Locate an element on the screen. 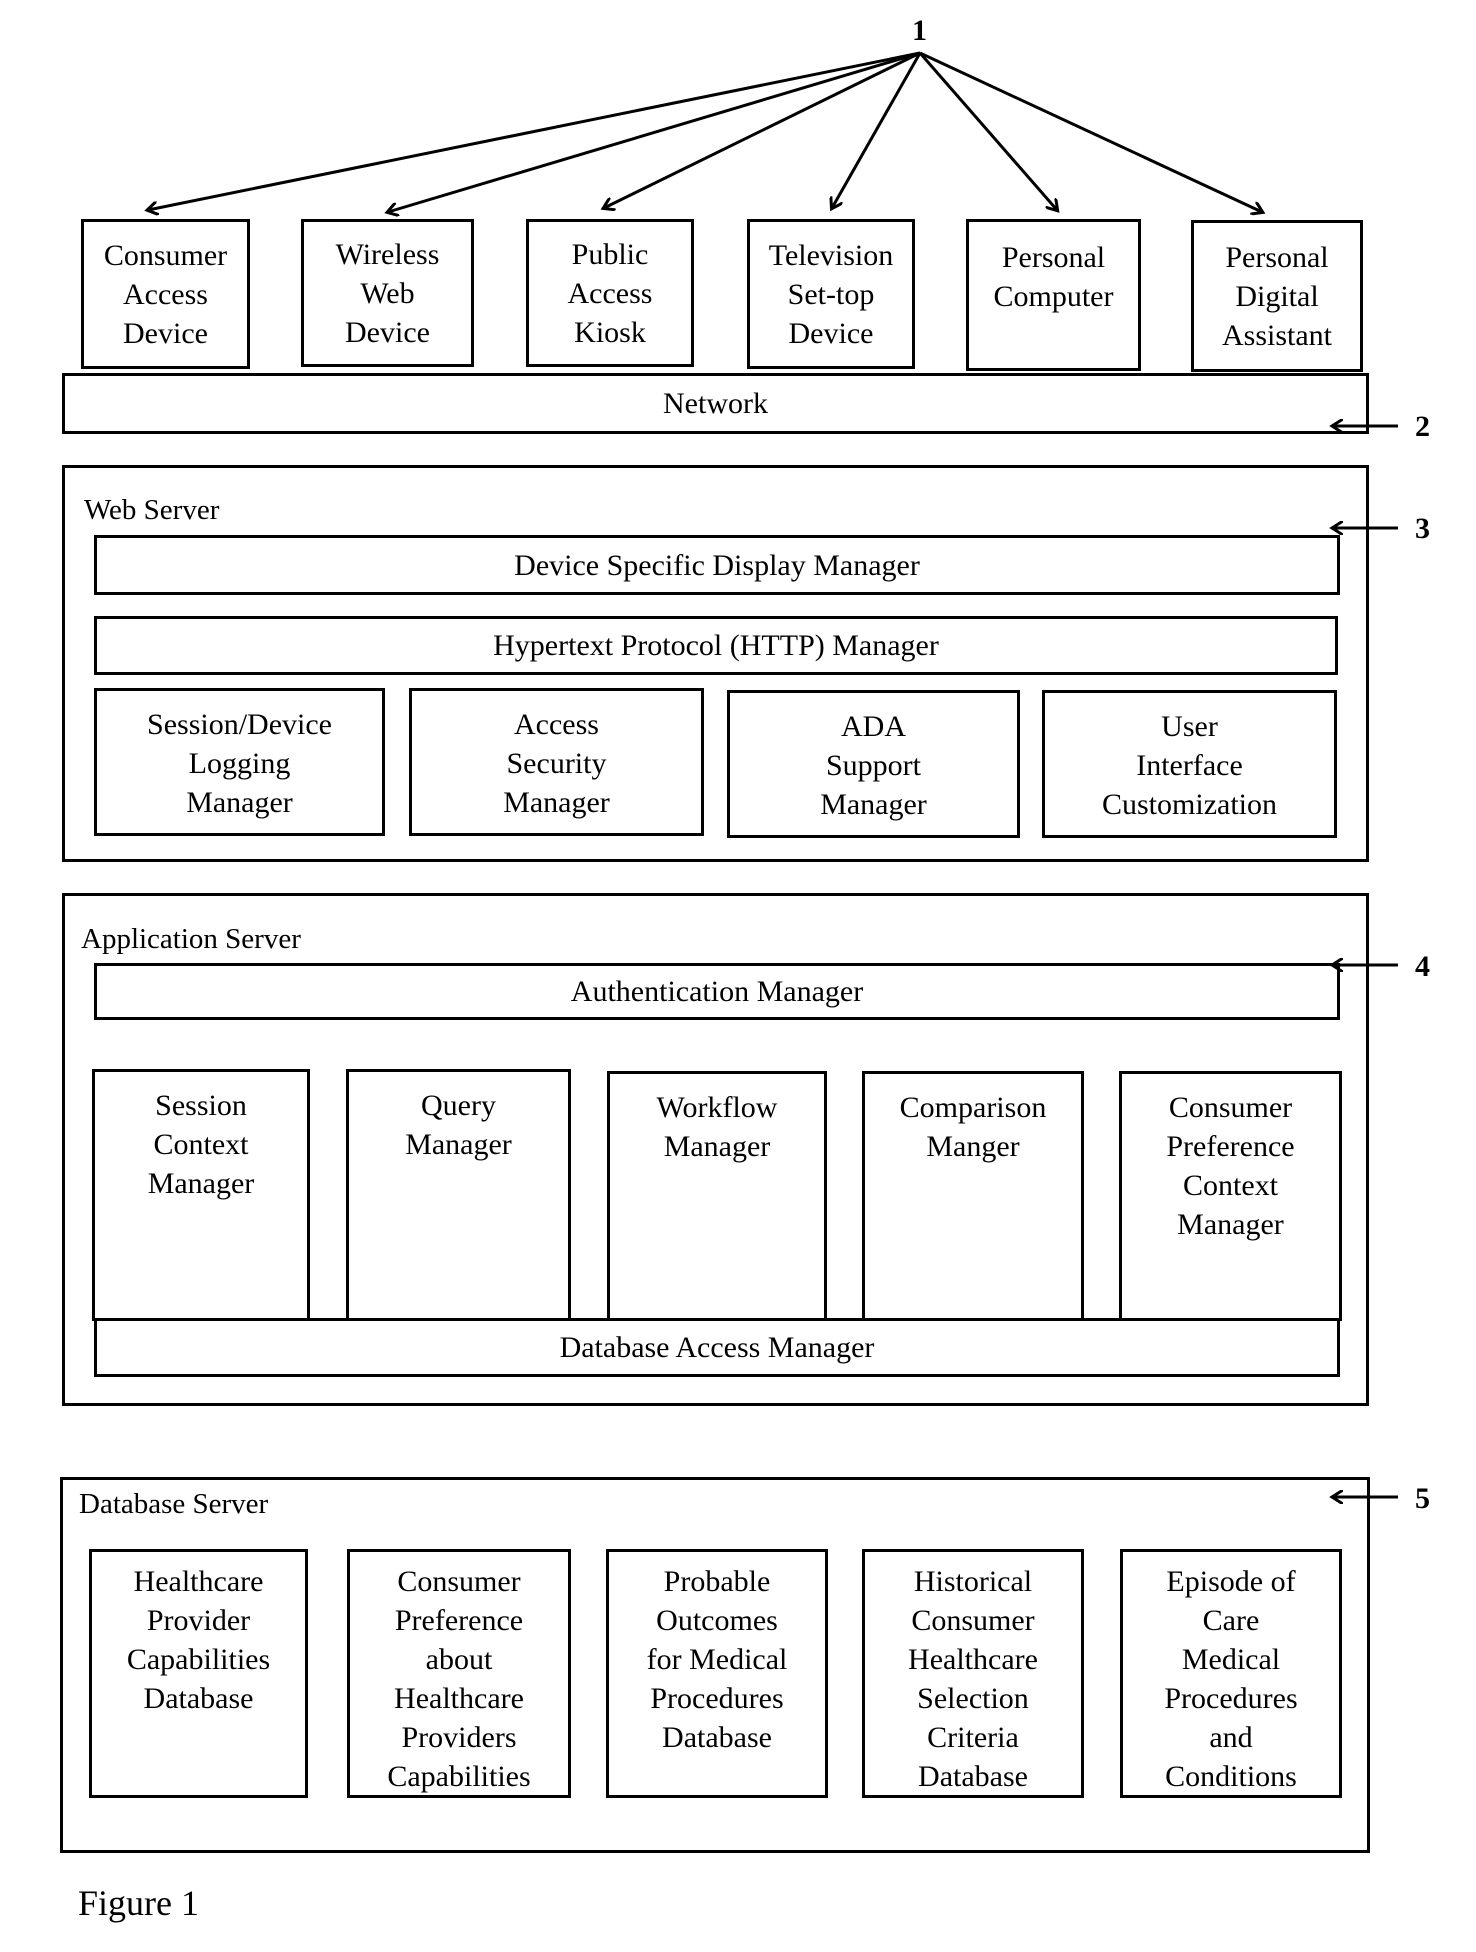  database-server-title: Database Server is located at coordinates (174, 1504).